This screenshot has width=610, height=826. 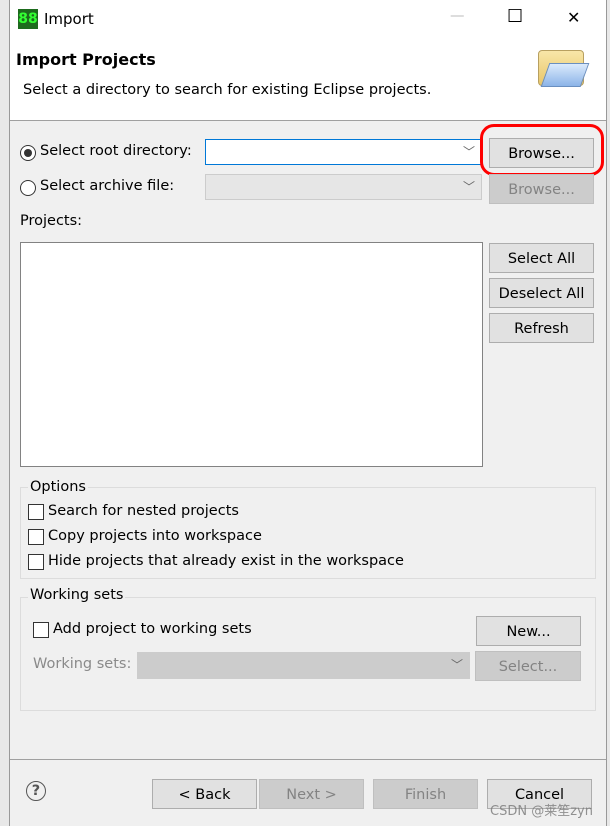 I want to click on archive-file-radio, so click(x=28, y=188).